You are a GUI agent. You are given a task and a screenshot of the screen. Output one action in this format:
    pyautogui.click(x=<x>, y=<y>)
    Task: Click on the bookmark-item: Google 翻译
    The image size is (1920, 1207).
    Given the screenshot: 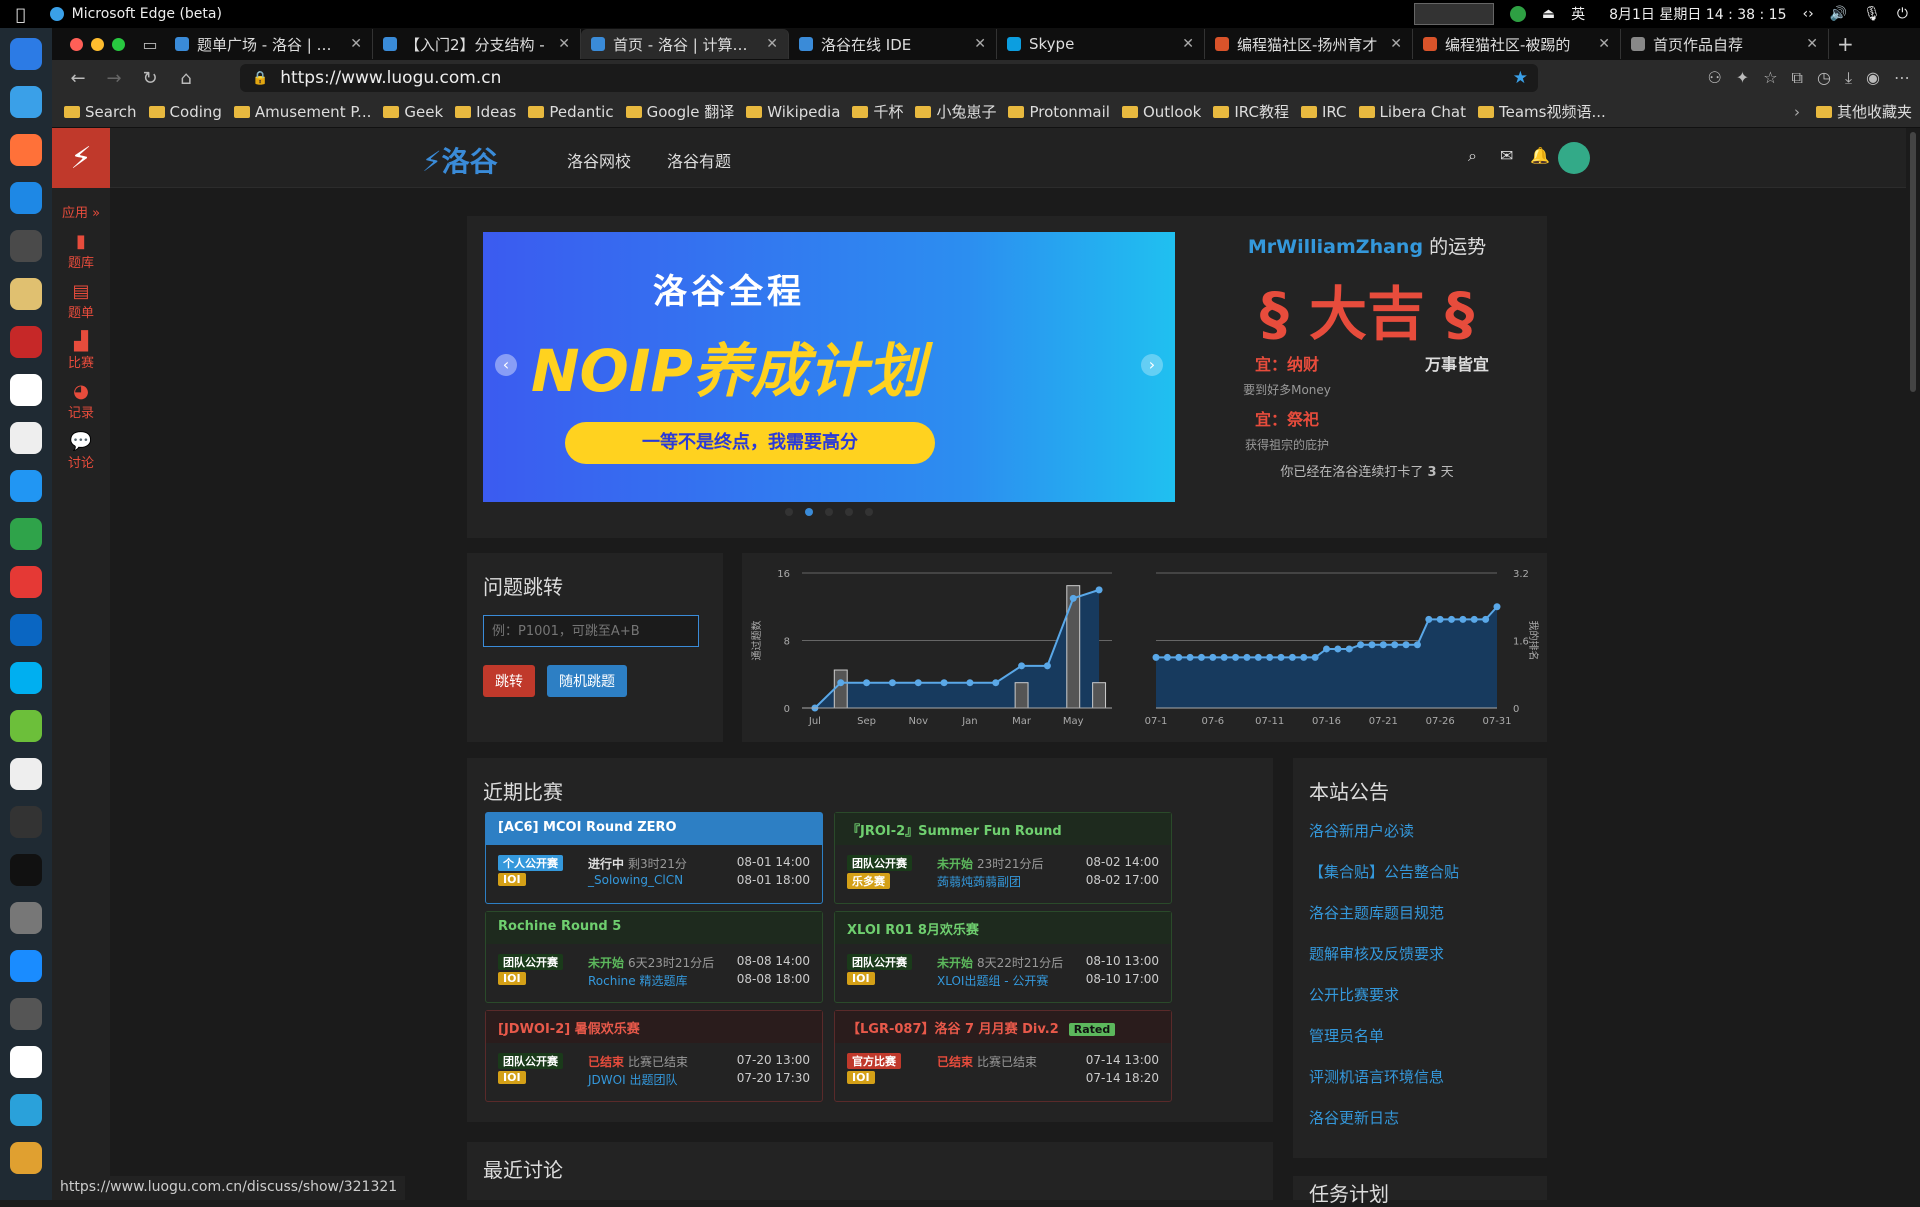 What is the action you would take?
    pyautogui.click(x=679, y=111)
    